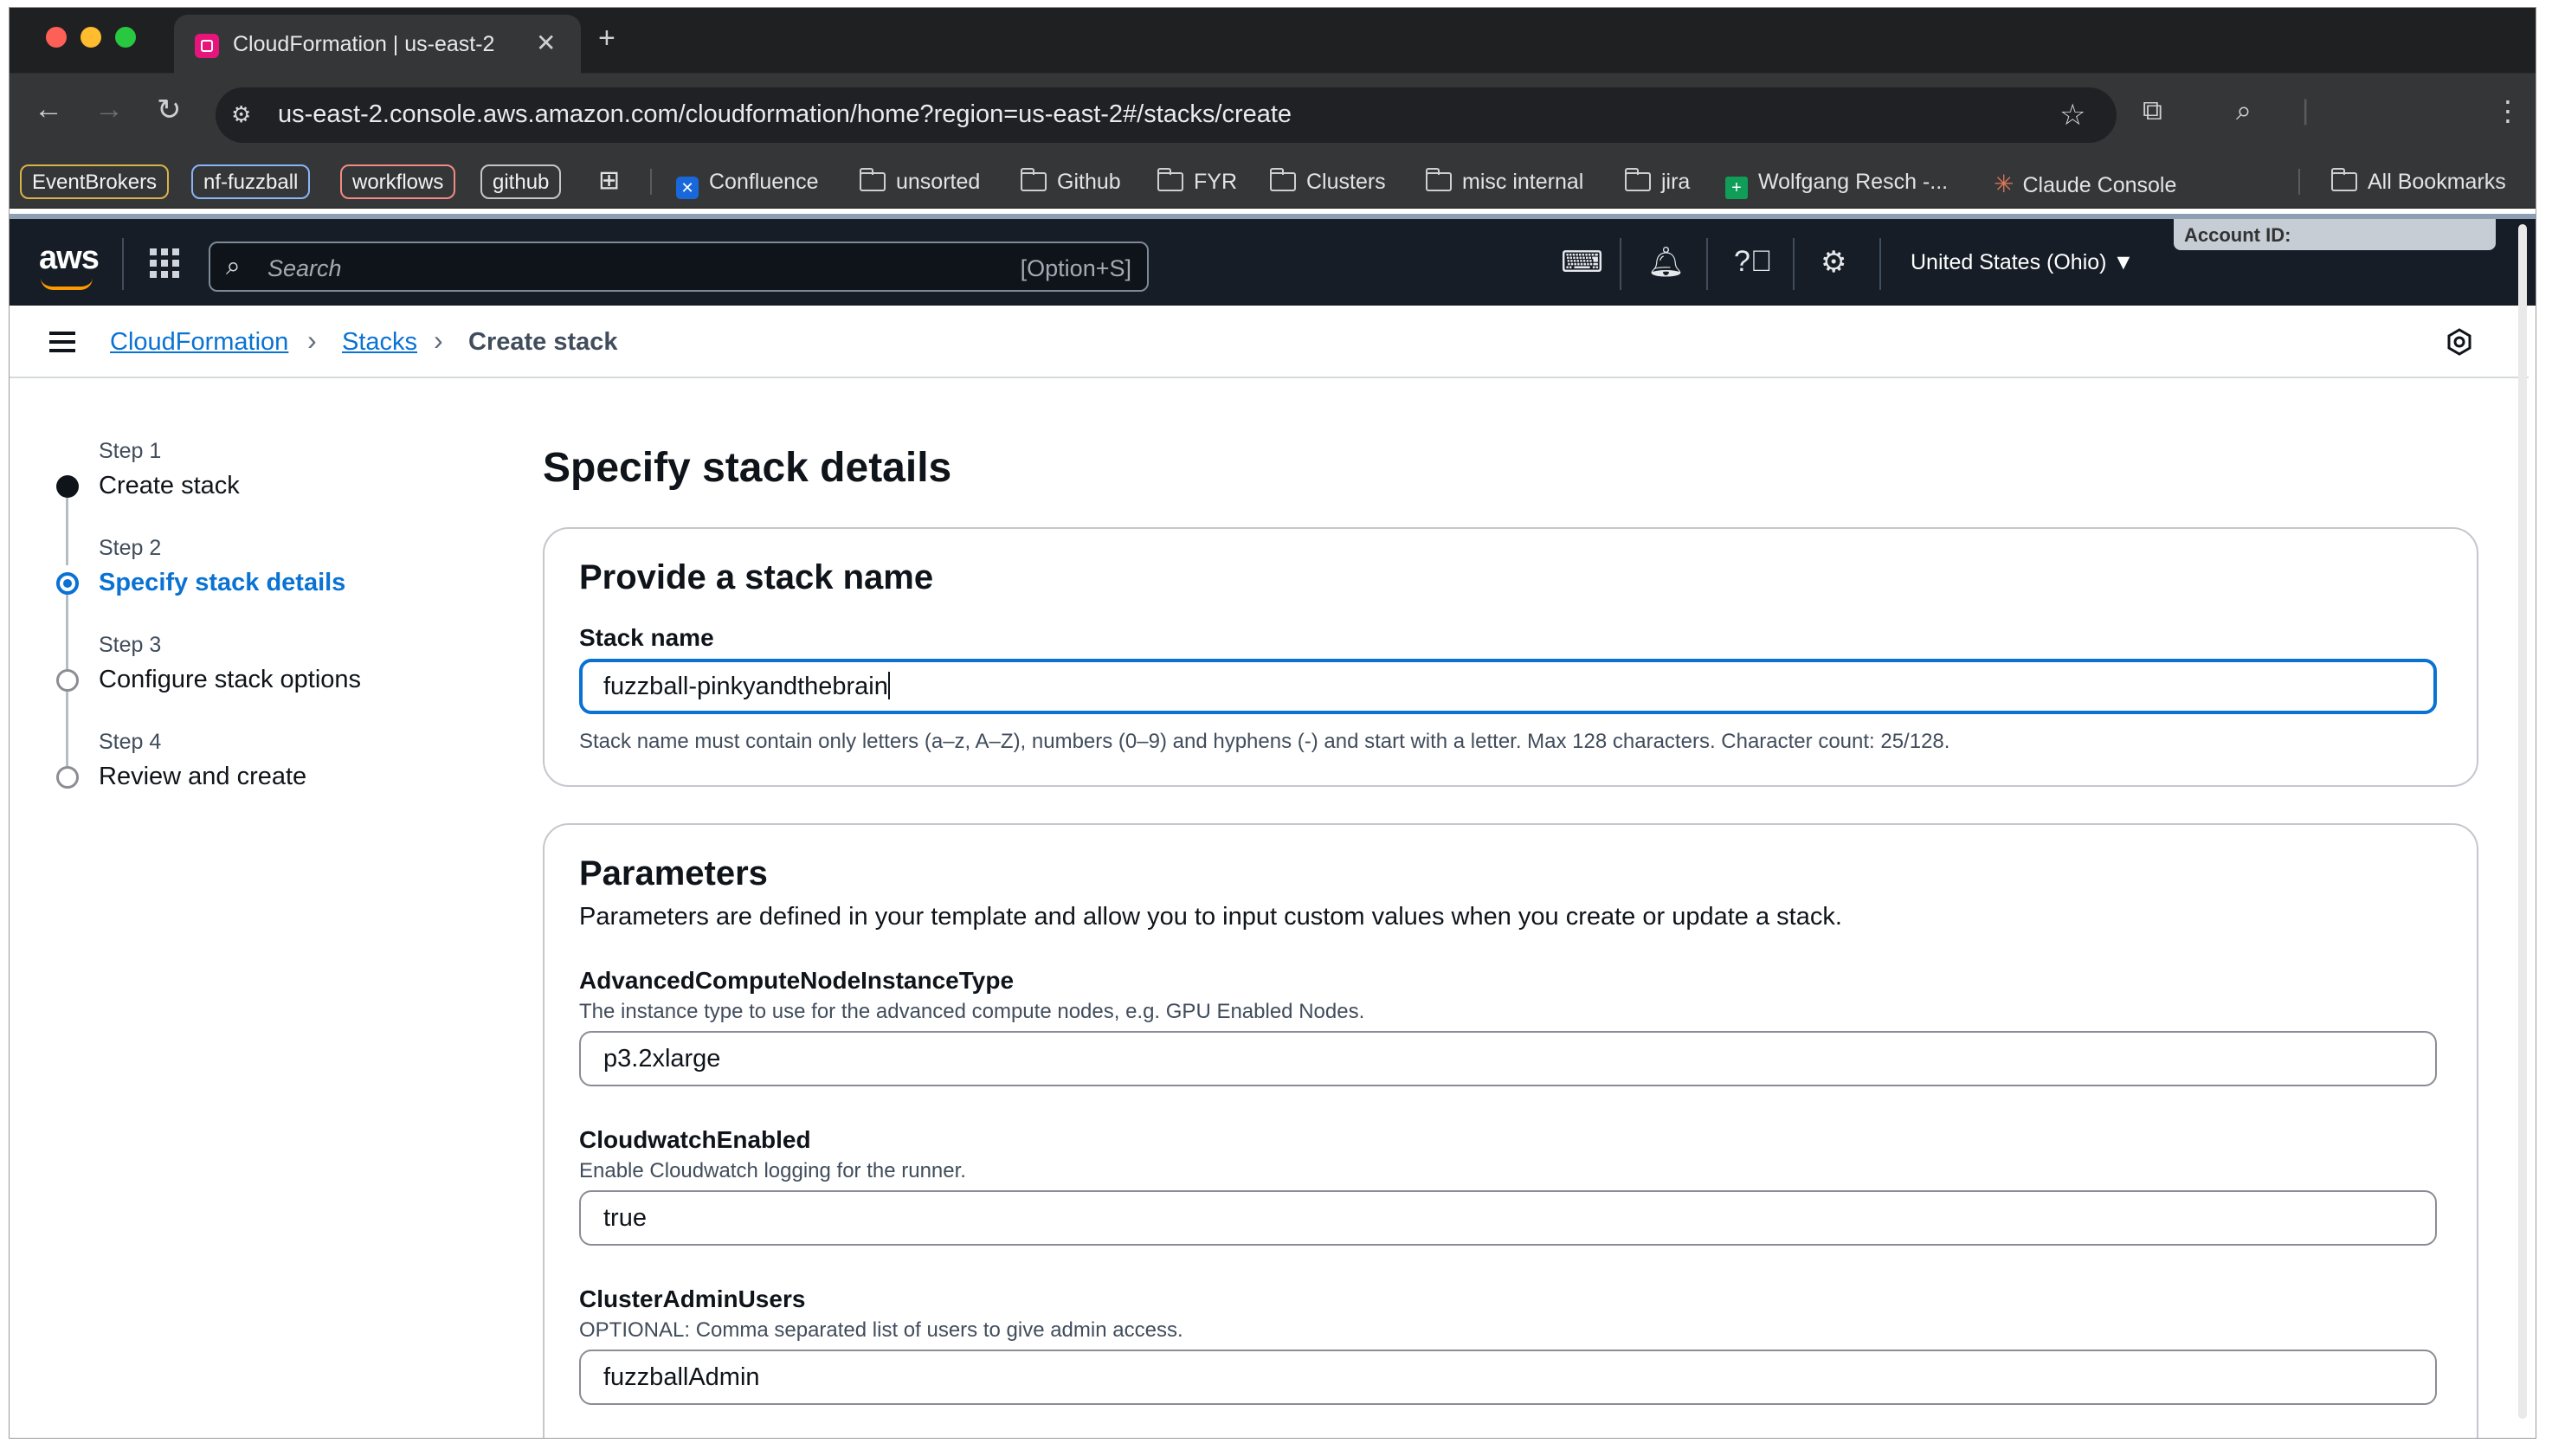 Image resolution: width=2552 pixels, height=1456 pixels. What do you see at coordinates (692, 1298) in the screenshot?
I see `param-name: ClusterAdminUsers` at bounding box center [692, 1298].